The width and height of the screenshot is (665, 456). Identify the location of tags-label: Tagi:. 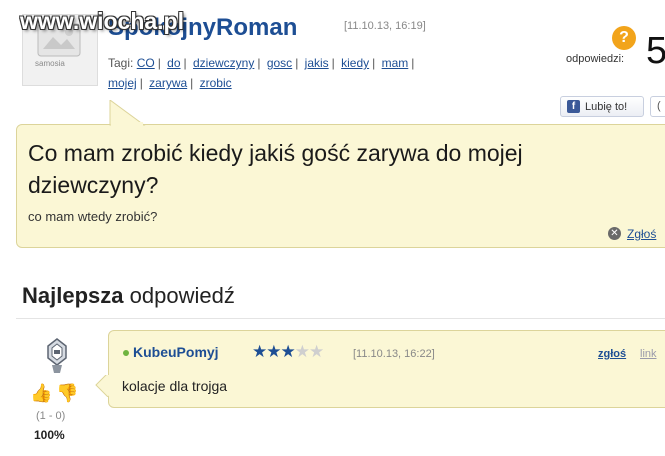
(121, 63).